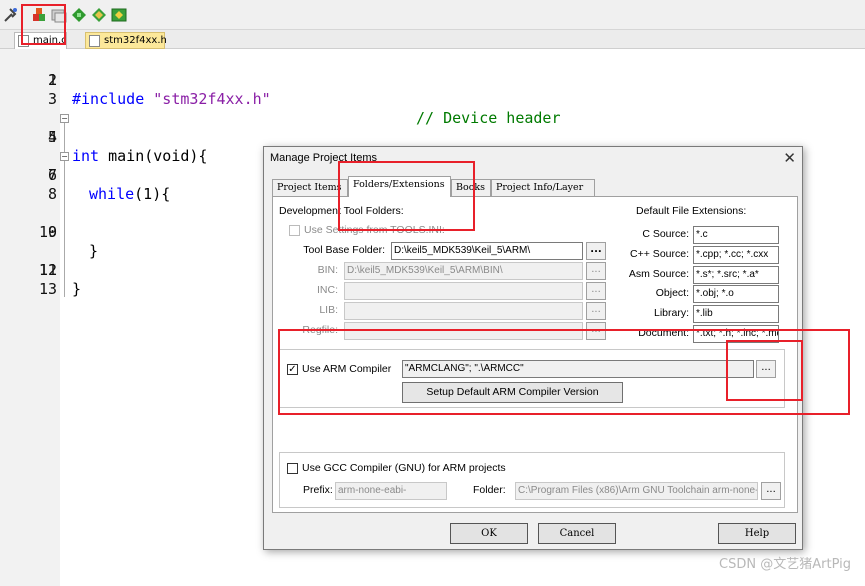 The image size is (865, 586). What do you see at coordinates (47, 289) in the screenshot?
I see `line-number: 13` at bounding box center [47, 289].